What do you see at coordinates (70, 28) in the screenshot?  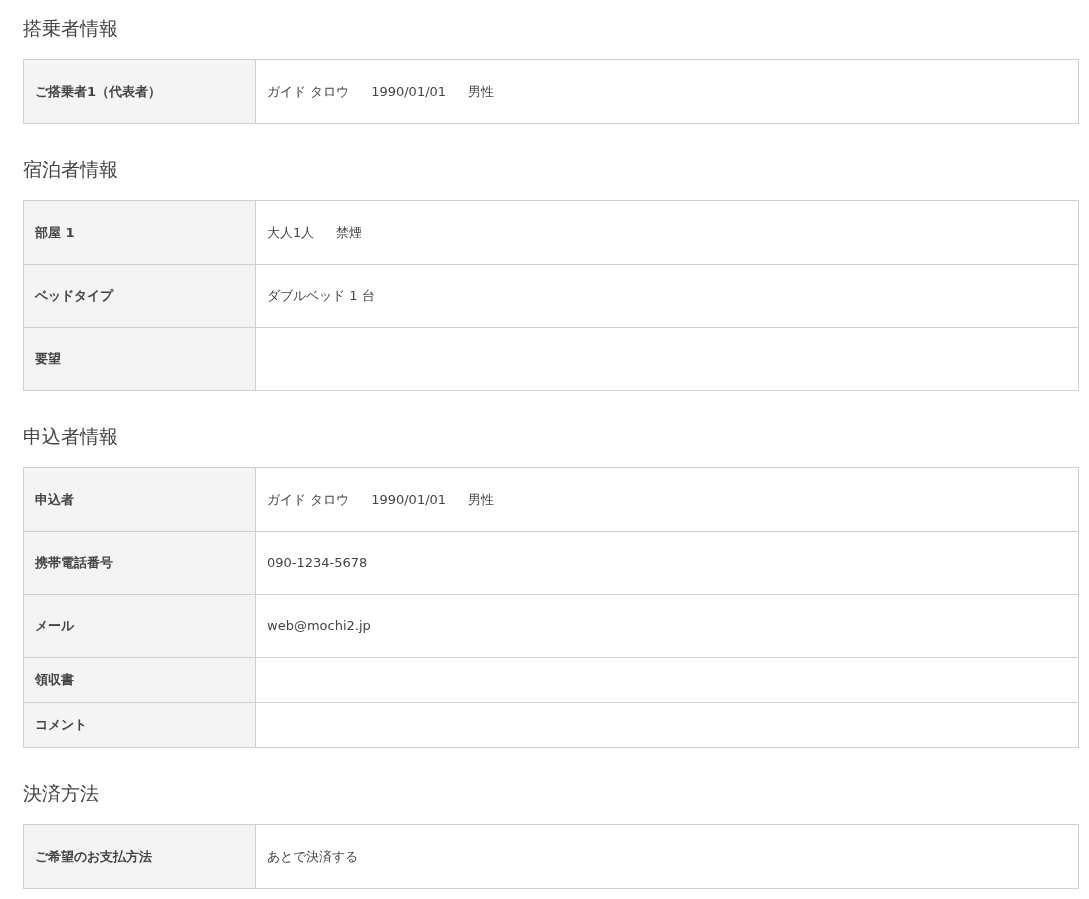 I see `section-heading: 搭乗者情報` at bounding box center [70, 28].